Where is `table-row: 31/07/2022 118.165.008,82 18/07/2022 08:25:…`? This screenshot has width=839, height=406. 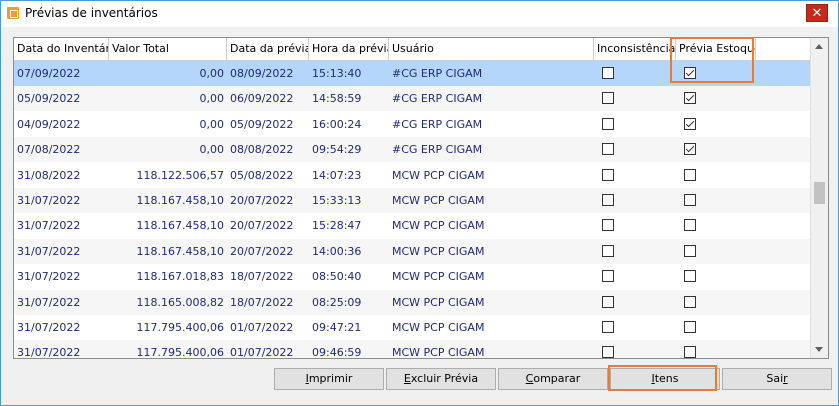 table-row: 31/07/2022 118.165.008,82 18/07/2022 08:25:… is located at coordinates (412, 302).